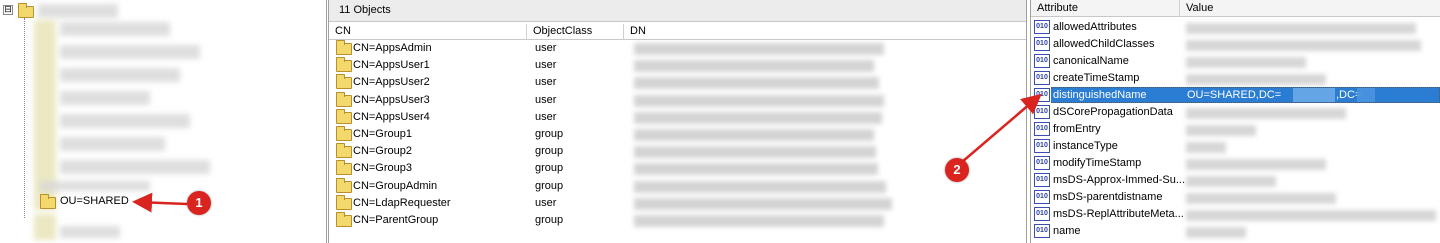 The image size is (1440, 243). What do you see at coordinates (24, 118) in the screenshot?
I see `tree-line` at bounding box center [24, 118].